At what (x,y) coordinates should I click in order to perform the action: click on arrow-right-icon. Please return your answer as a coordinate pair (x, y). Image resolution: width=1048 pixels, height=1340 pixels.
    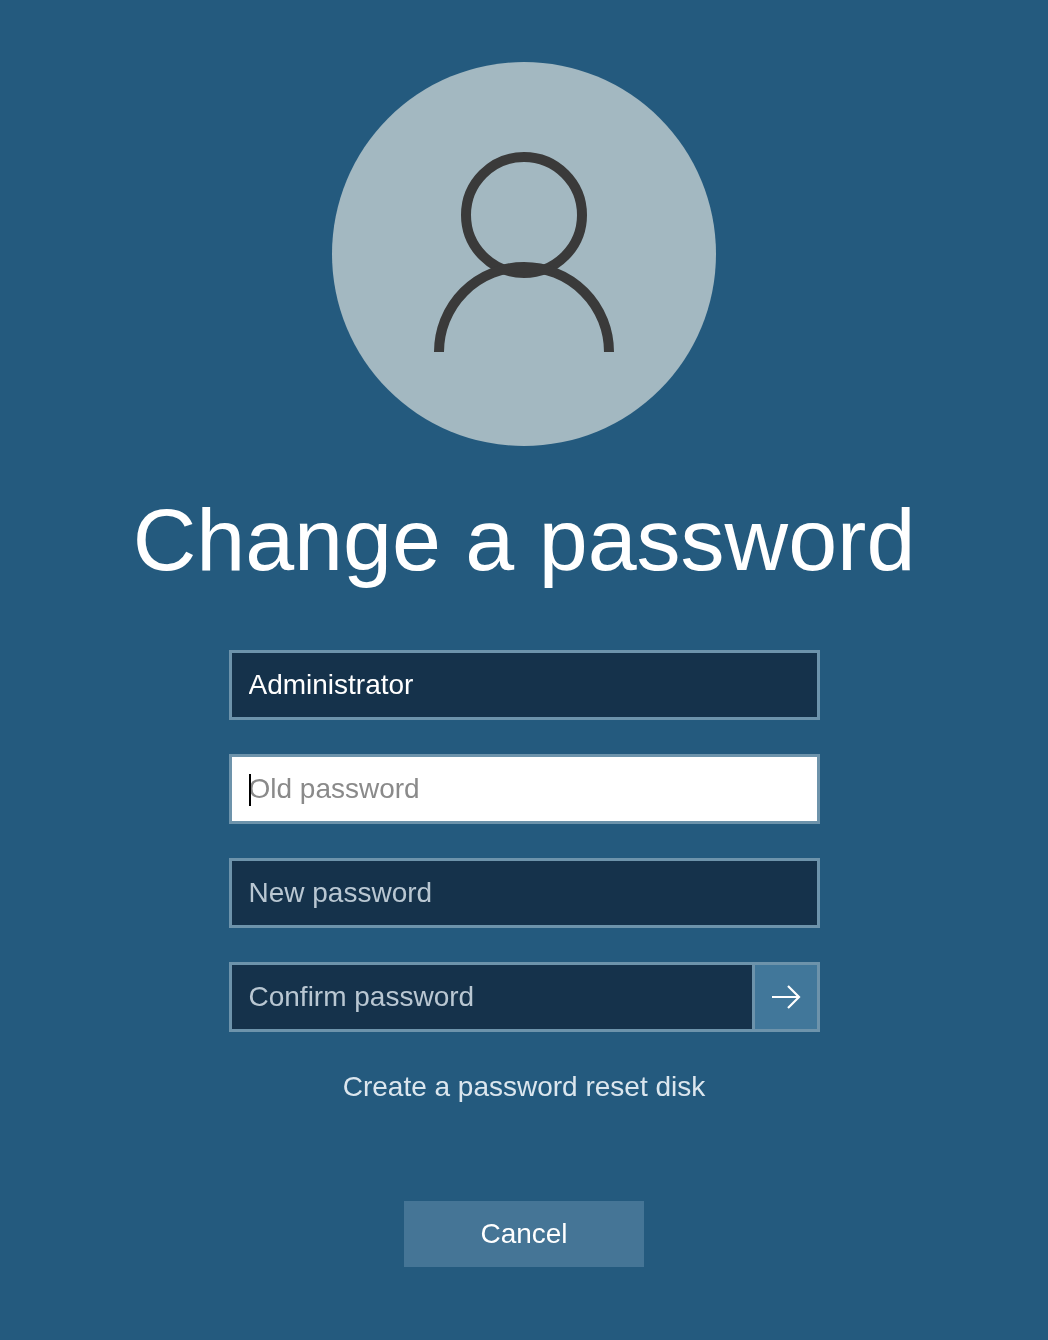
    Looking at the image, I should click on (785, 997).